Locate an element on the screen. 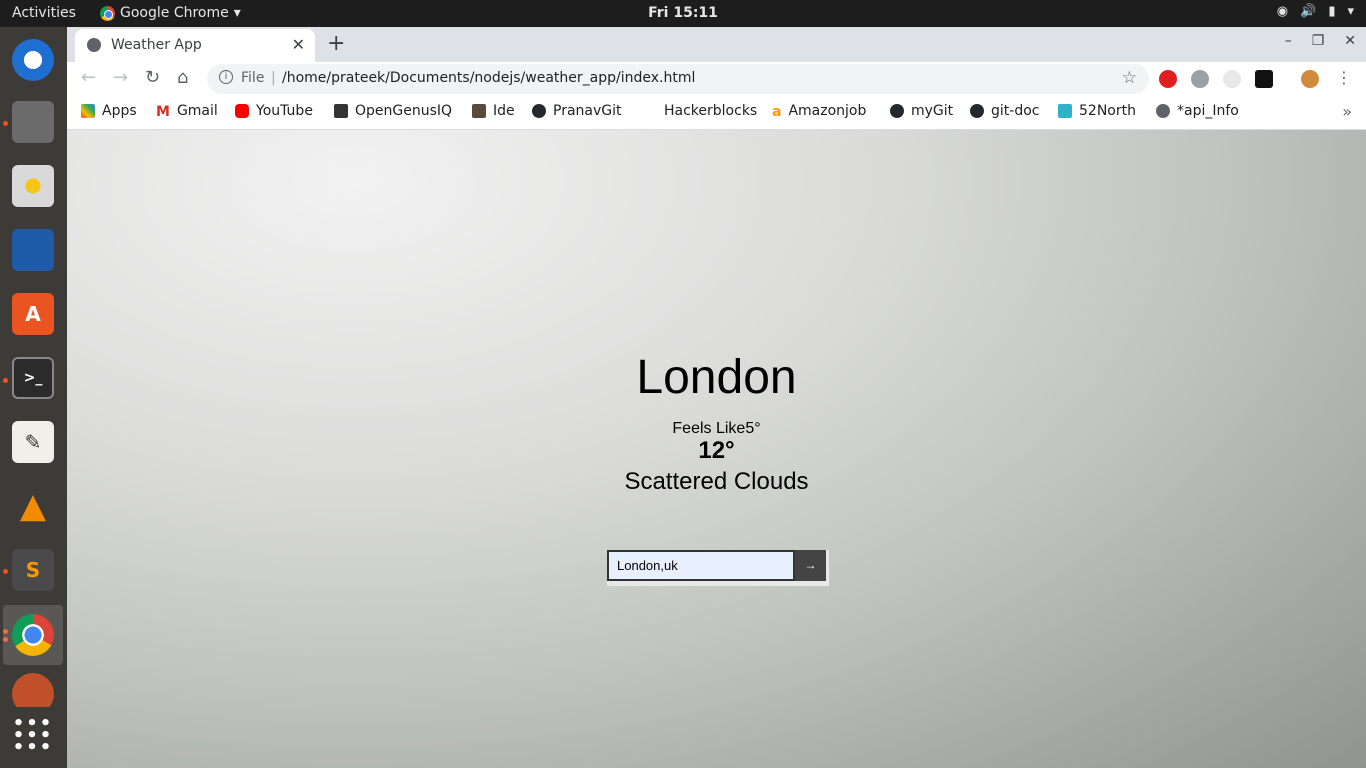 Image resolution: width=1366 pixels, height=768 pixels. dock: A >_ ✎ ▲ S ••• ••• ••• is located at coordinates (33, 397).